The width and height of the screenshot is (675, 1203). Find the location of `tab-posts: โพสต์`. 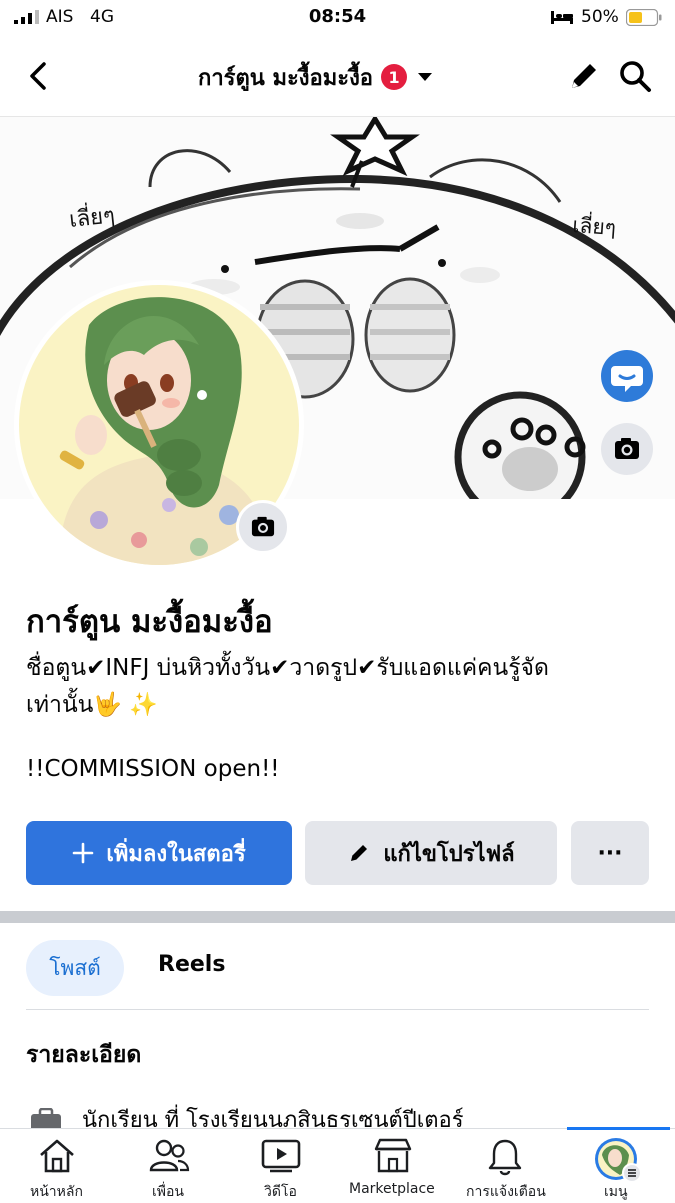

tab-posts: โพสต์ is located at coordinates (75, 968).